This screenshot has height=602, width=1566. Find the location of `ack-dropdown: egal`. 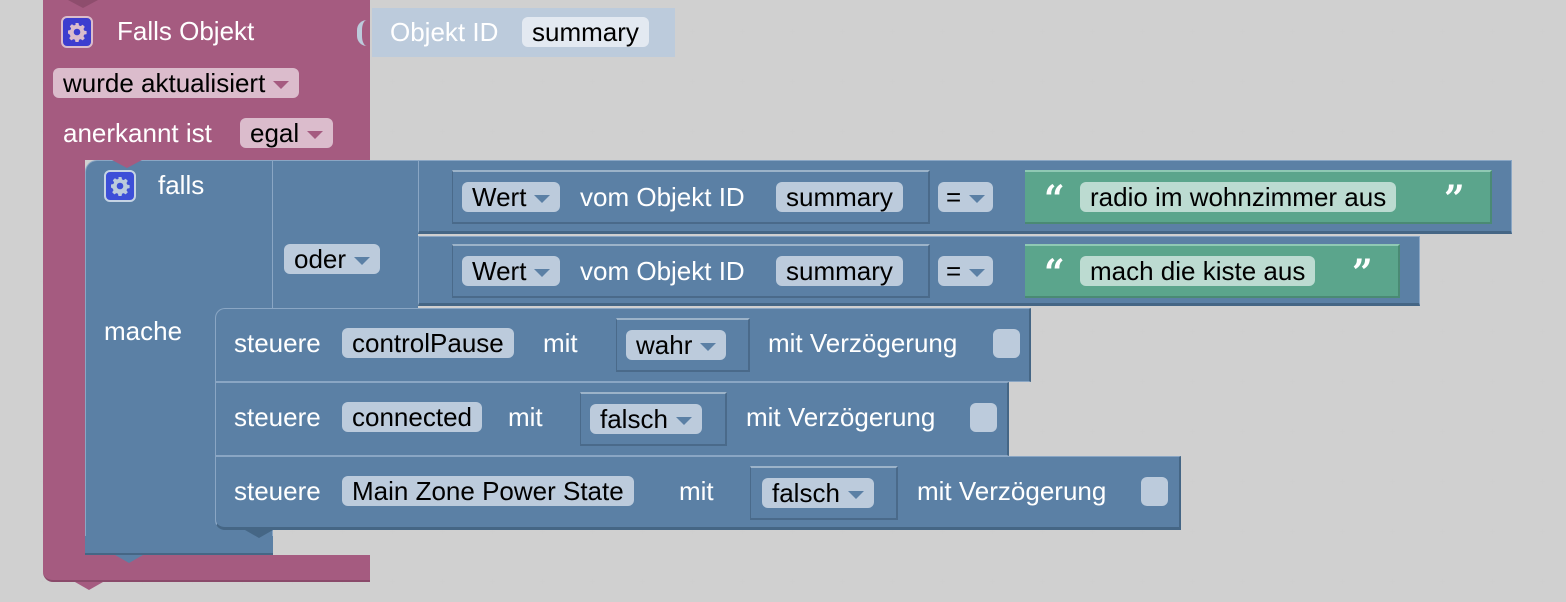

ack-dropdown: egal is located at coordinates (287, 133).